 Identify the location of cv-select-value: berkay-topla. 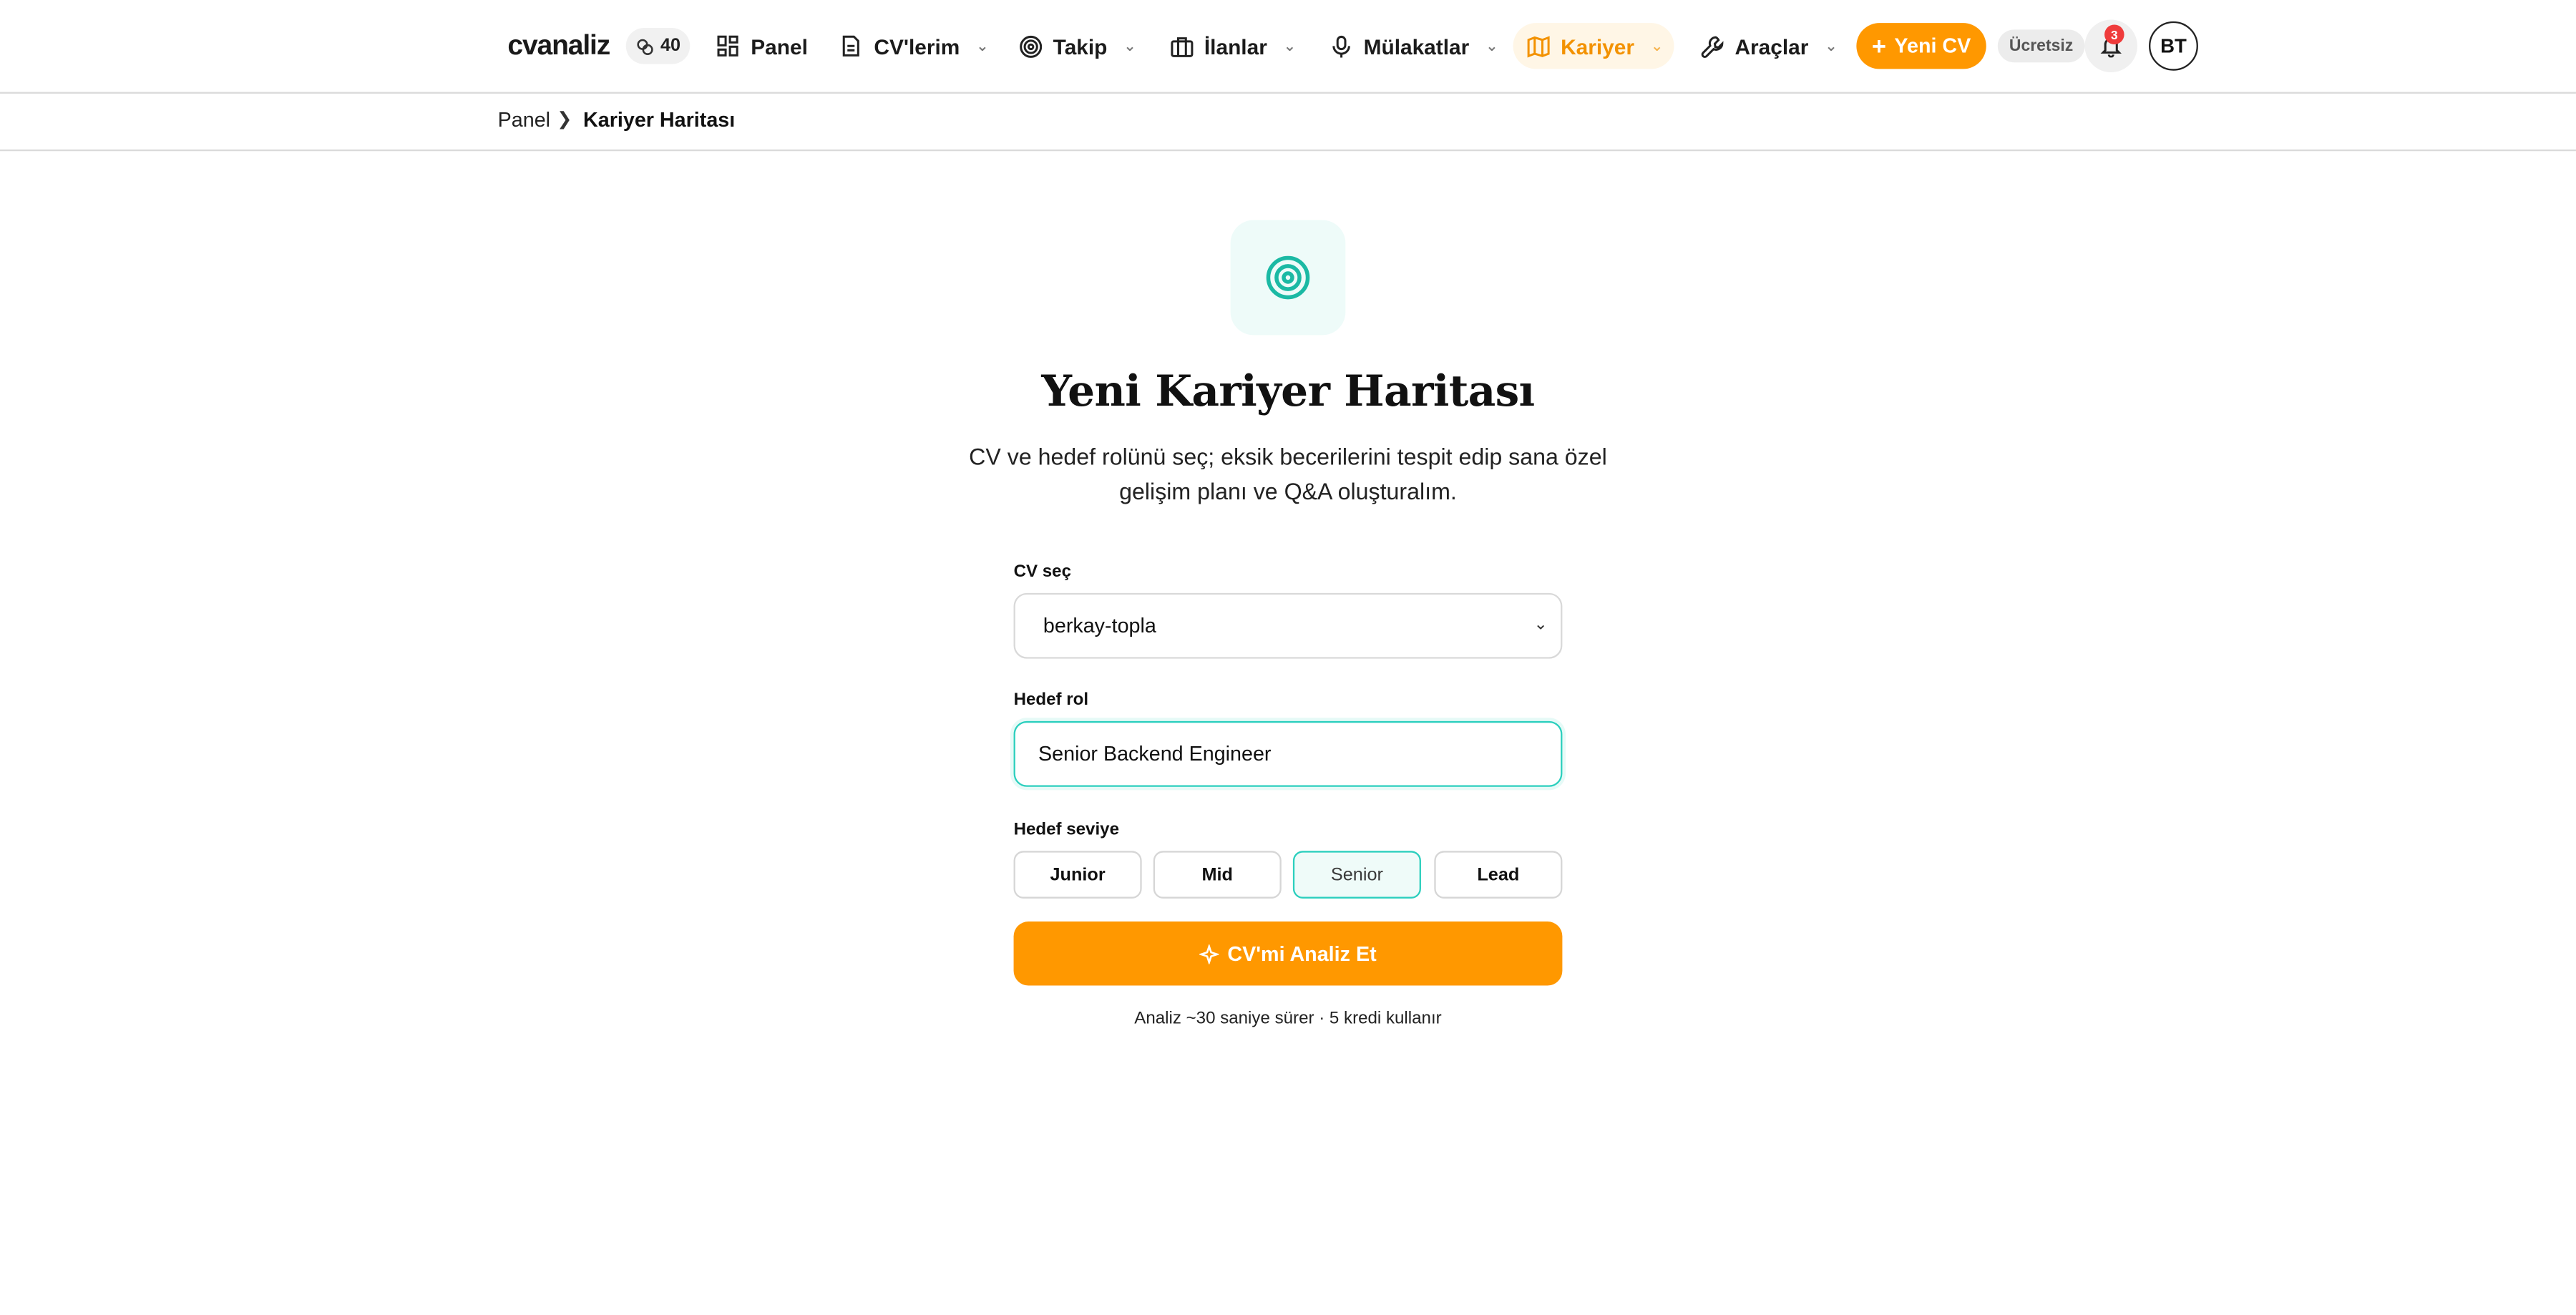
(1099, 626).